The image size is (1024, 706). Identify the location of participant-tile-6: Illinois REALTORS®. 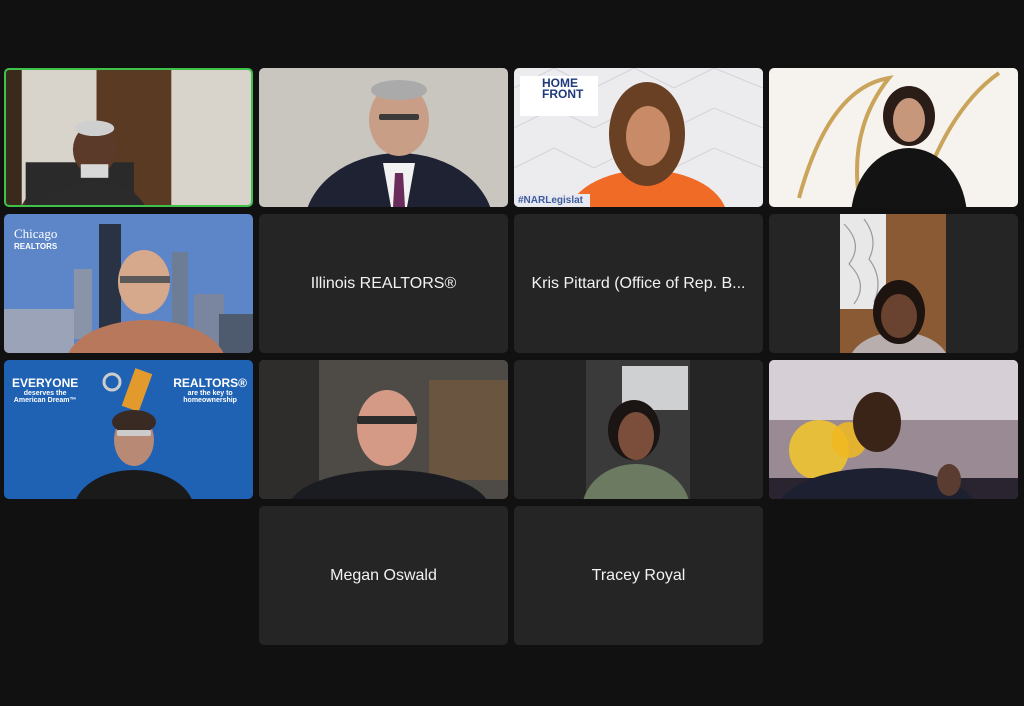
(383, 283).